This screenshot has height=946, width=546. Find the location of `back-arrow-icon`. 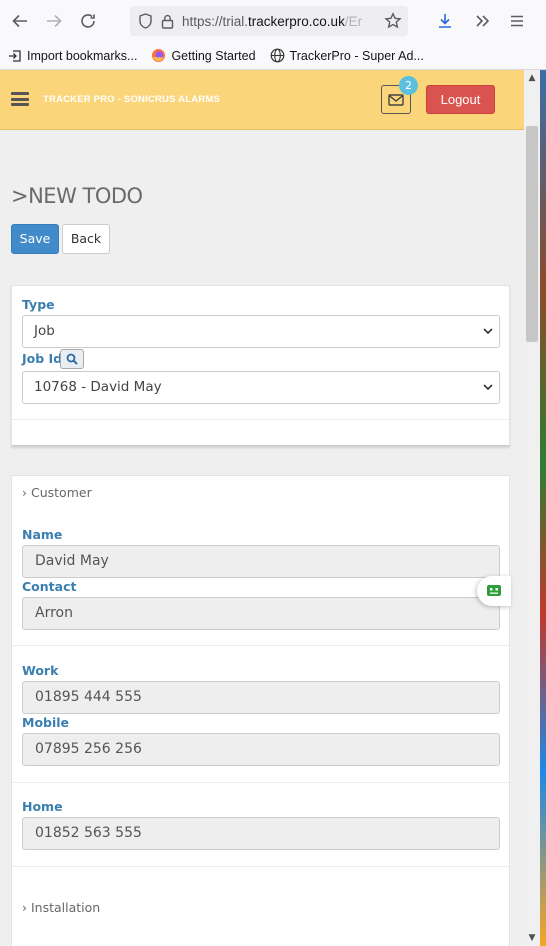

back-arrow-icon is located at coordinates (20, 21).